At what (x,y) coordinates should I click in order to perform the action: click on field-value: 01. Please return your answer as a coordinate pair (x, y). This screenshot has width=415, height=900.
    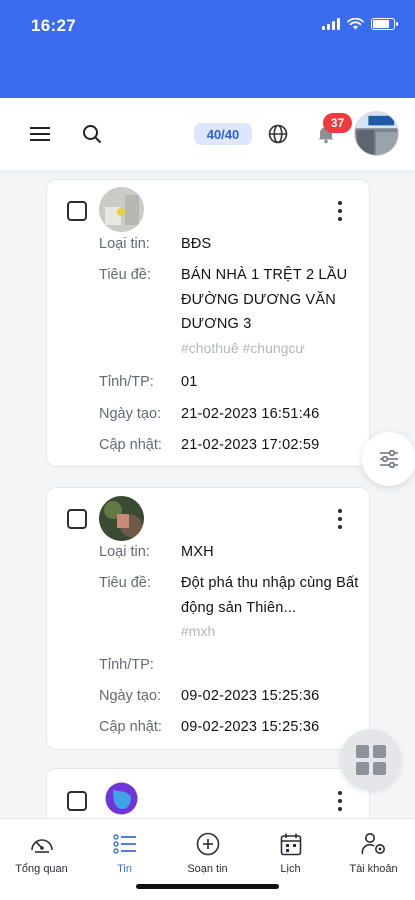
    Looking at the image, I should click on (189, 382).